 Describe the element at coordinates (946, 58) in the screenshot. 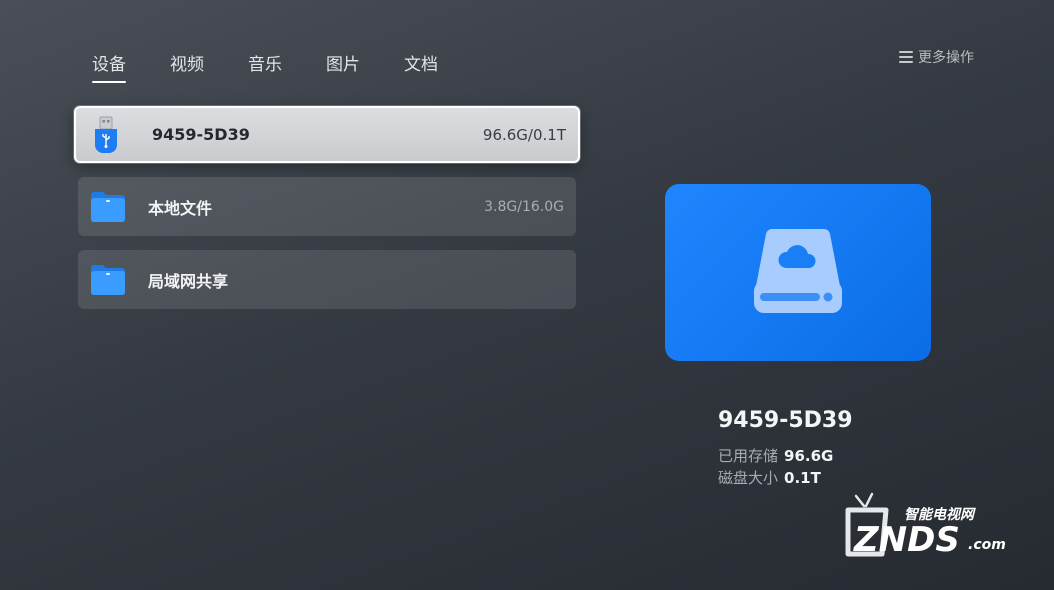

I see `more-actions-label: 更多操作` at that location.